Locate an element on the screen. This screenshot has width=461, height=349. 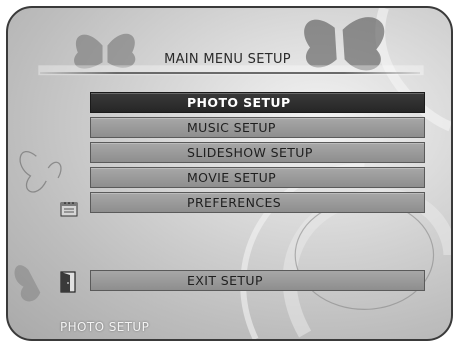
menu-item-music-setup: MUSIC SETUP is located at coordinates (257, 127).